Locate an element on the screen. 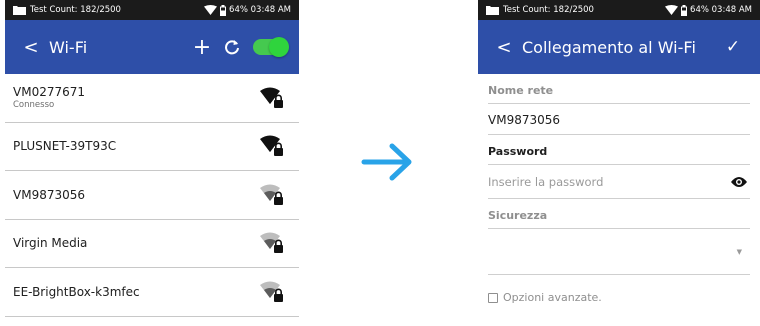  network-text: PLUSNET-39T93C is located at coordinates (136, 146).